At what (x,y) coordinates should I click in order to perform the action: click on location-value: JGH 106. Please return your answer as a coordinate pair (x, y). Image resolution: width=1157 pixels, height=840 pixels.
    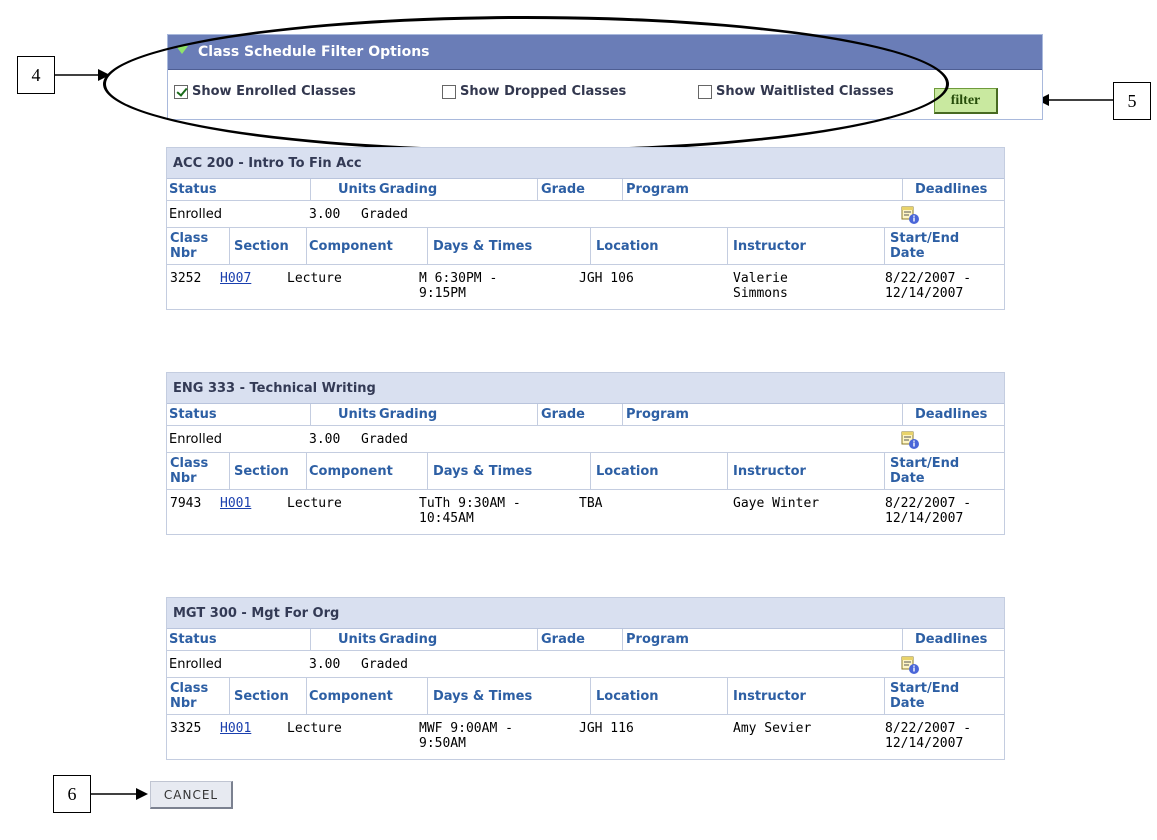
    Looking at the image, I should click on (606, 278).